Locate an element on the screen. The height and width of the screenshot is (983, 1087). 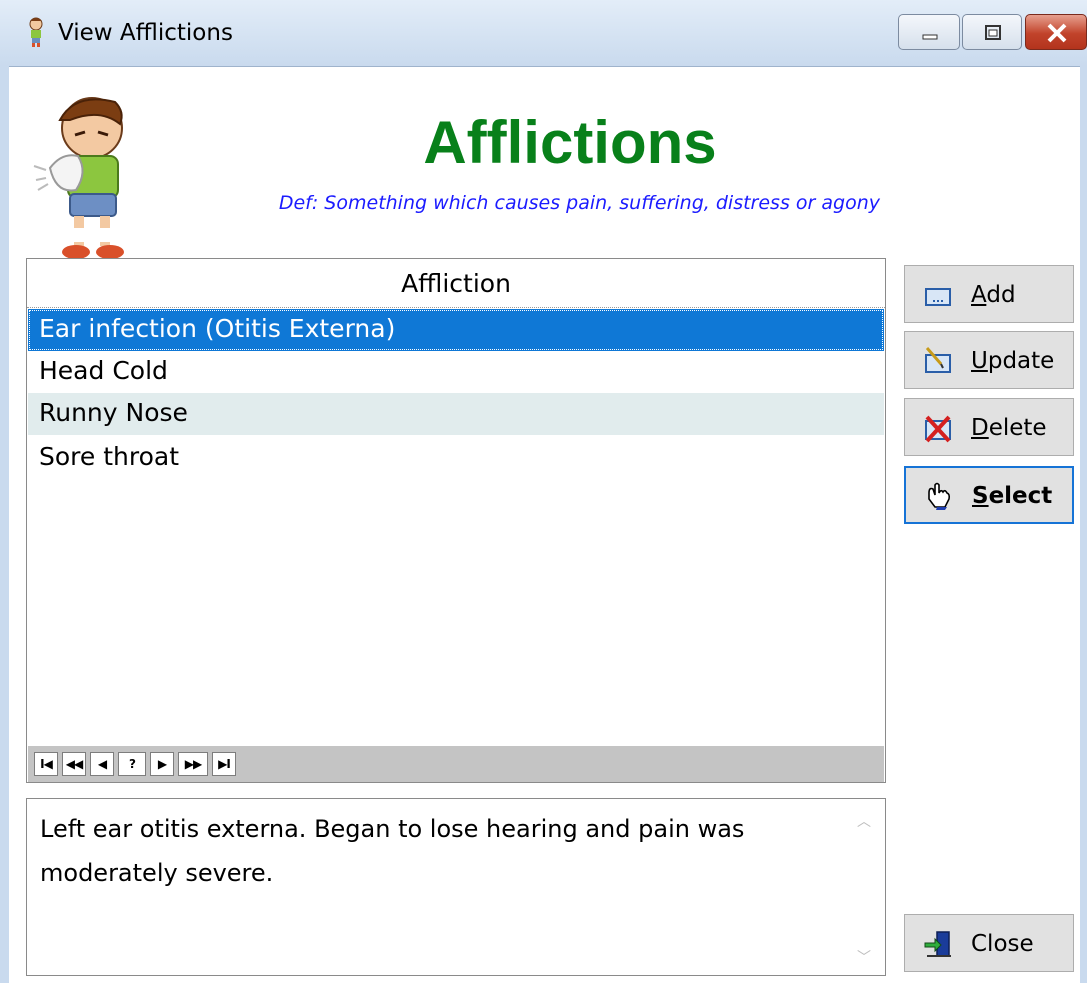
add-record-icon is located at coordinates (938, 297).